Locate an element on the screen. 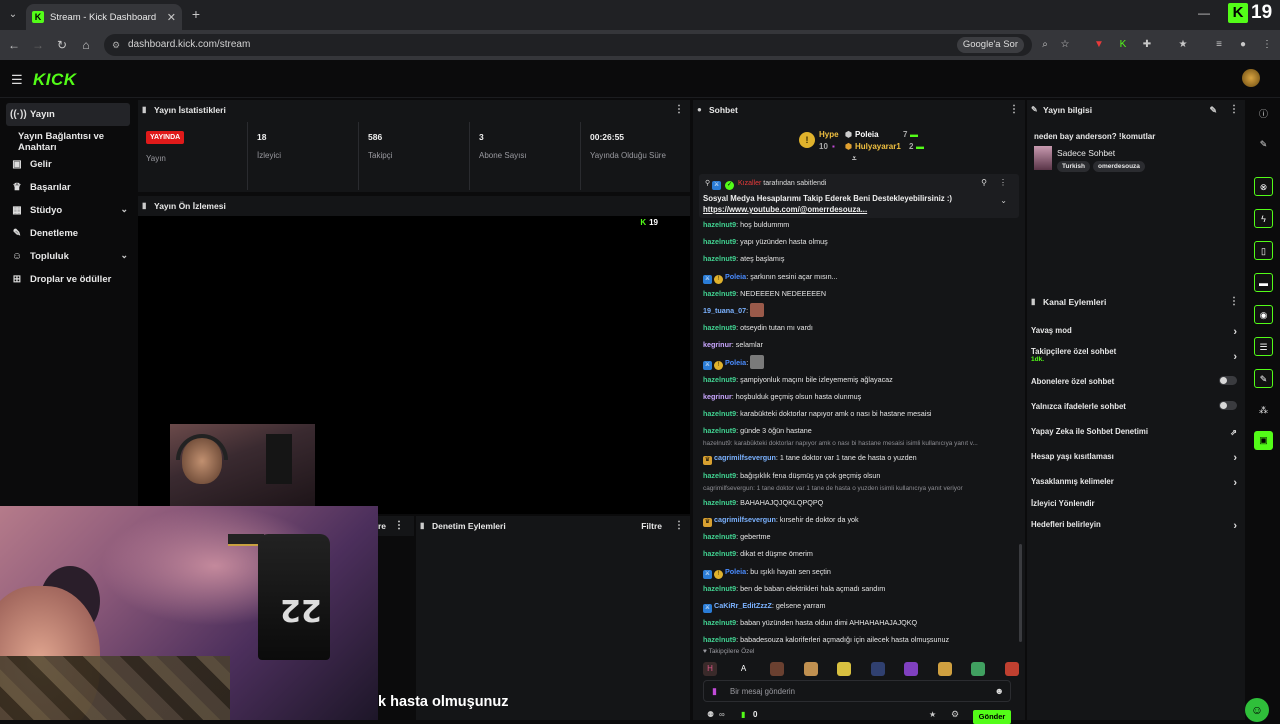 This screenshot has height=724, width=1280. list-icon: ☰ is located at coordinates (1263, 346).